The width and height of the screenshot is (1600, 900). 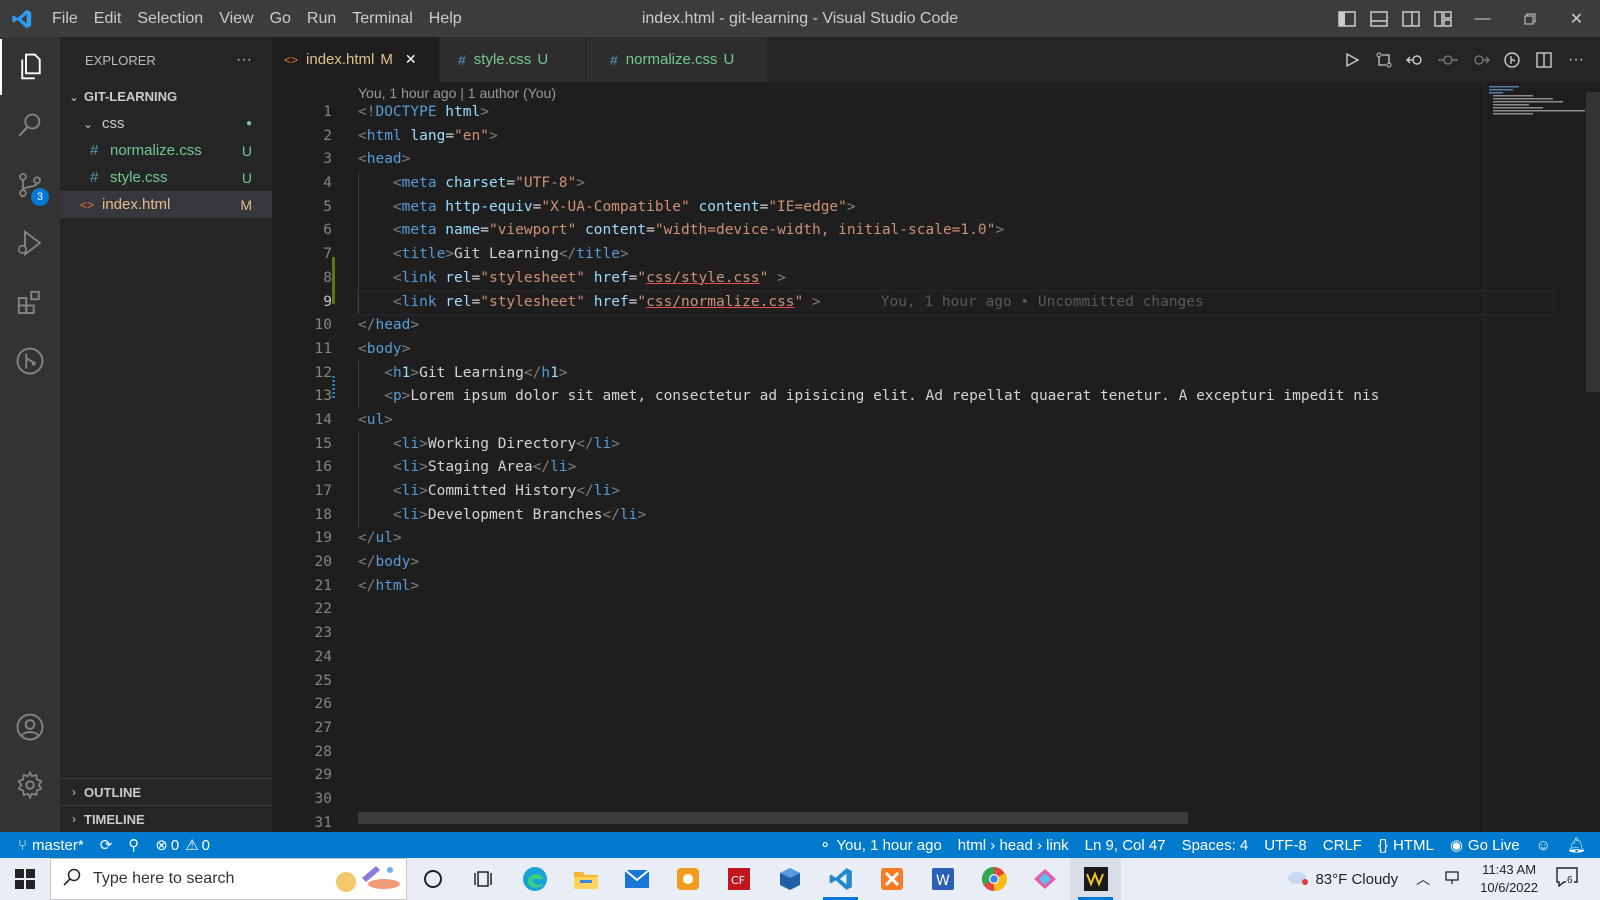 What do you see at coordinates (1529, 18) in the screenshot?
I see `restore-icon` at bounding box center [1529, 18].